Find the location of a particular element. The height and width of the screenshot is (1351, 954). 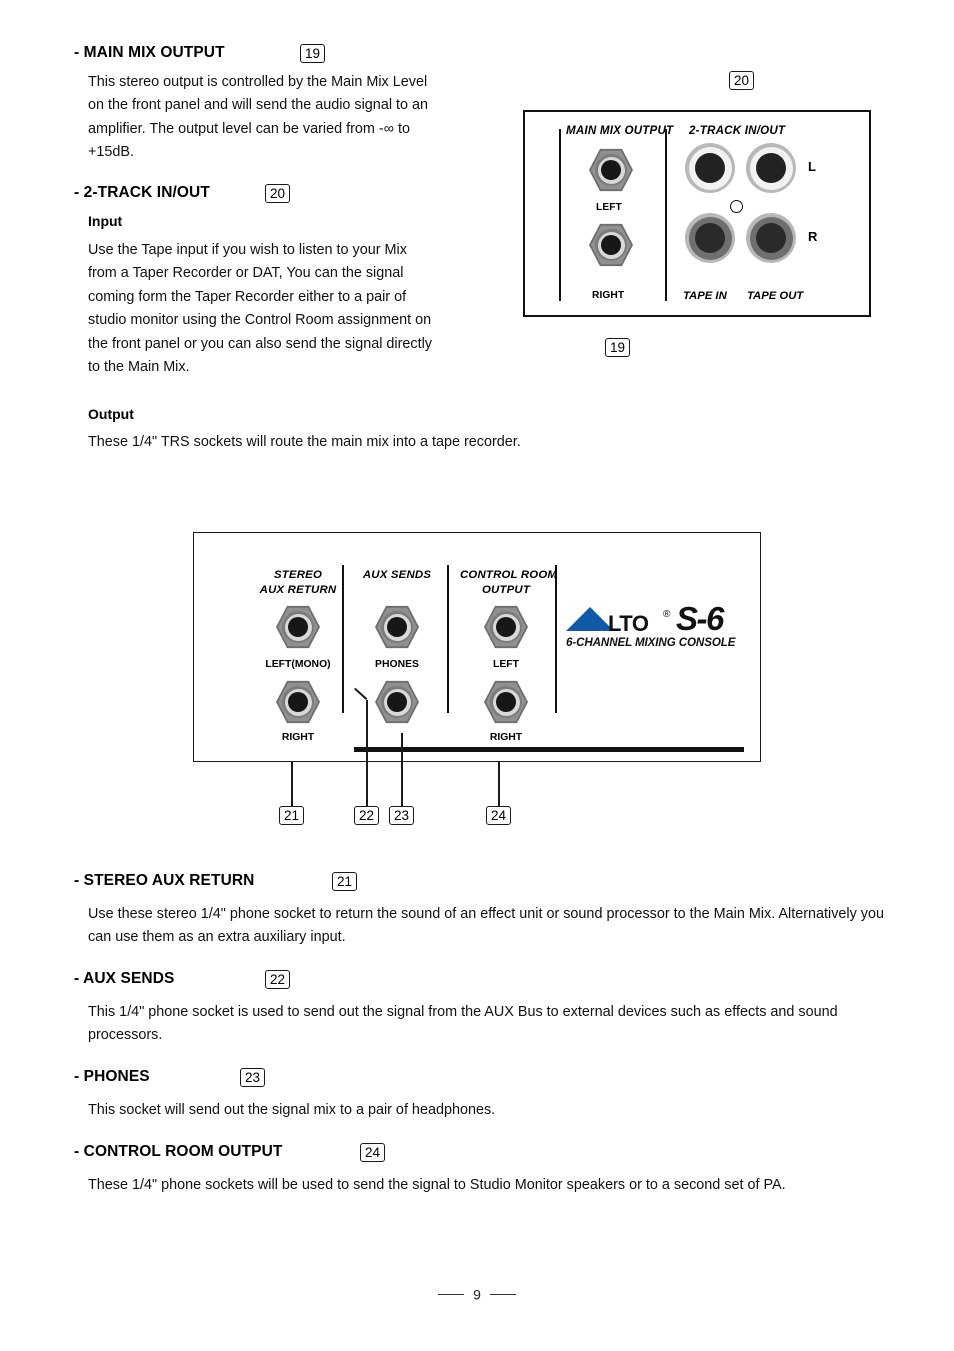

channel-label-r: R is located at coordinates (813, 236).